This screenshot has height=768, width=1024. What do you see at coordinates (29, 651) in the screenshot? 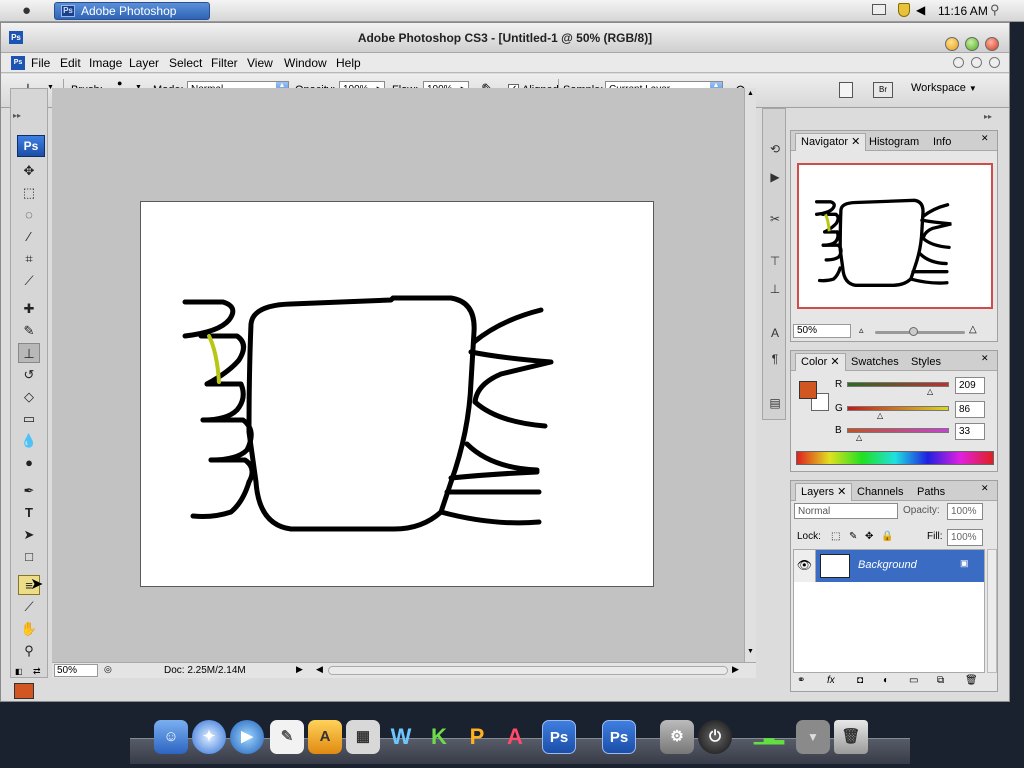
I see `zoom-tool-icon: ⚲` at bounding box center [29, 651].